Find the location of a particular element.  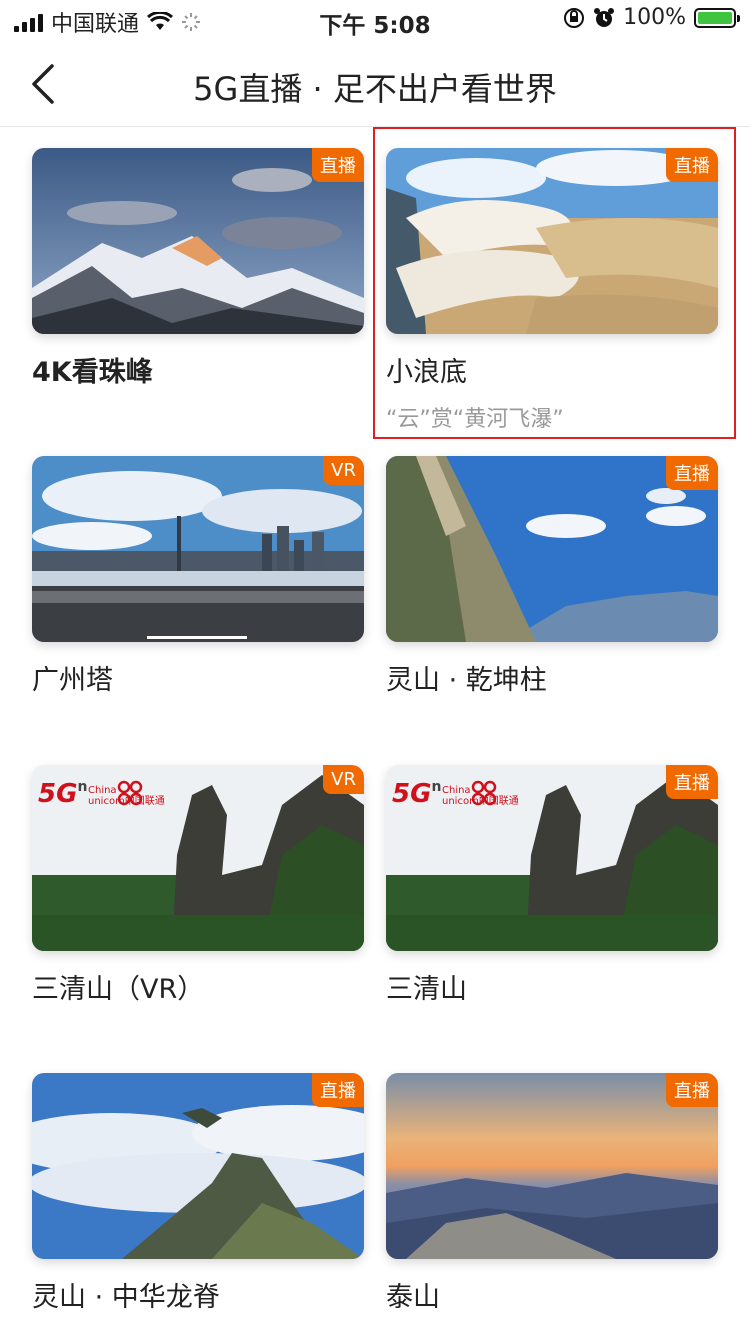

live-card-everest: 直播 4K看珠峰 is located at coordinates (198, 268).